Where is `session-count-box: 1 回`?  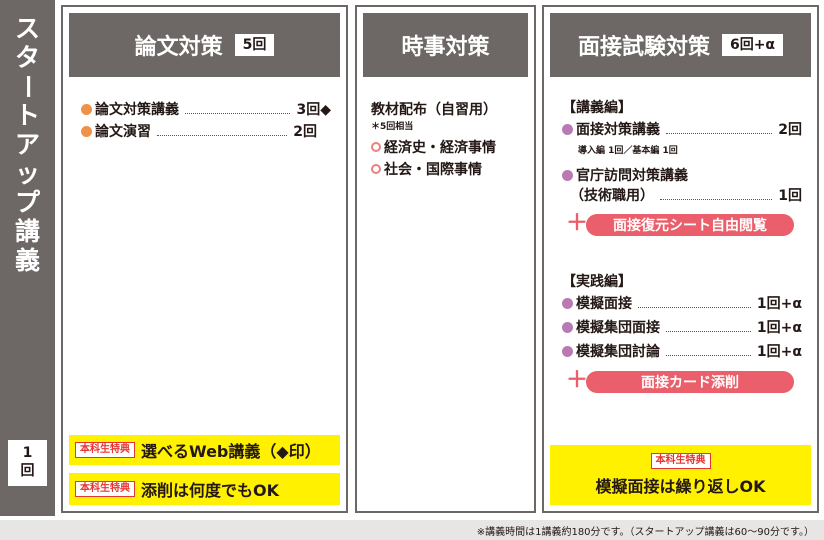 session-count-box: 1 回 is located at coordinates (27, 463).